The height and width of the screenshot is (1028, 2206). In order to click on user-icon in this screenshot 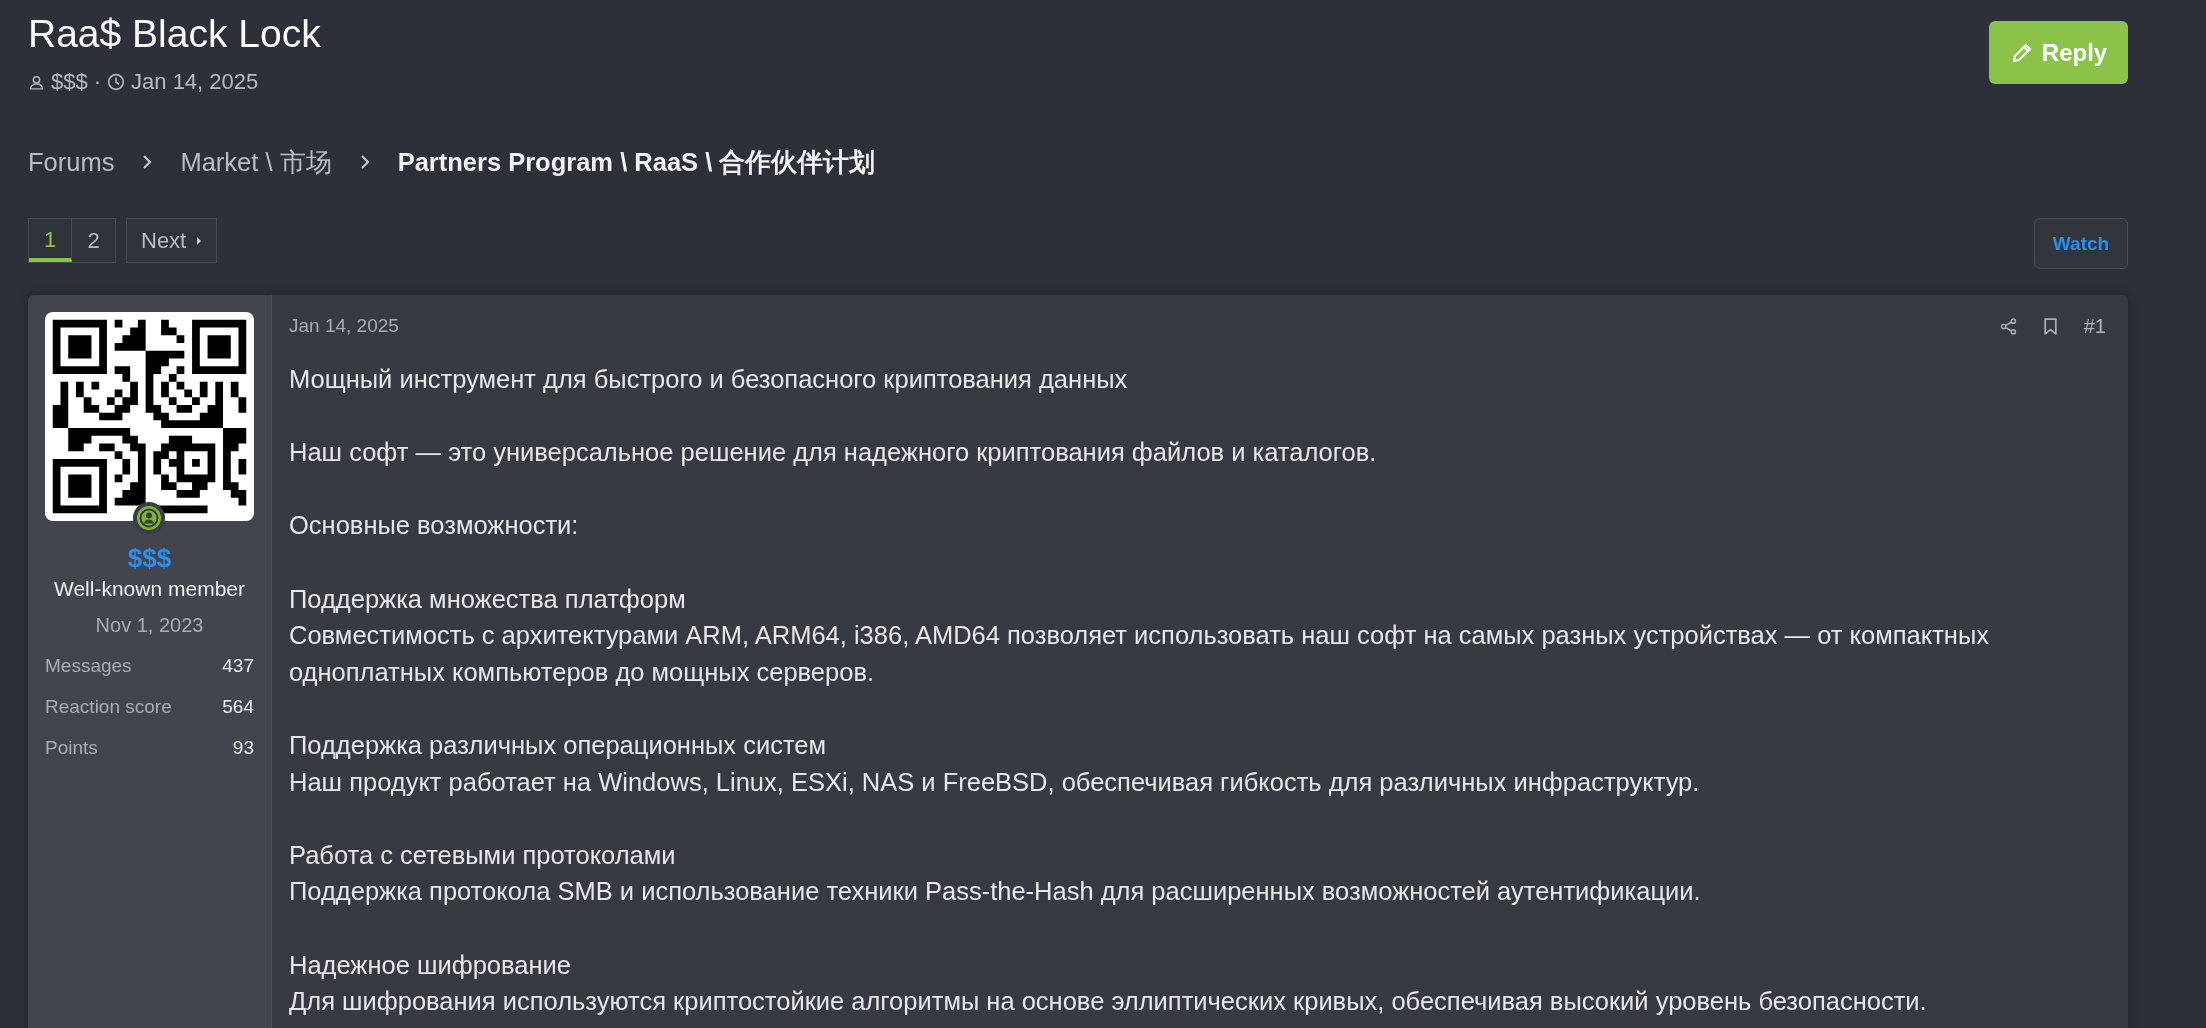, I will do `click(36, 82)`.